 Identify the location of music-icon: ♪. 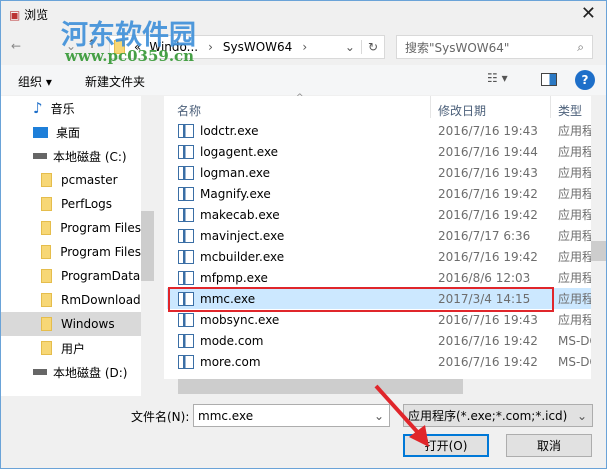
(38, 108).